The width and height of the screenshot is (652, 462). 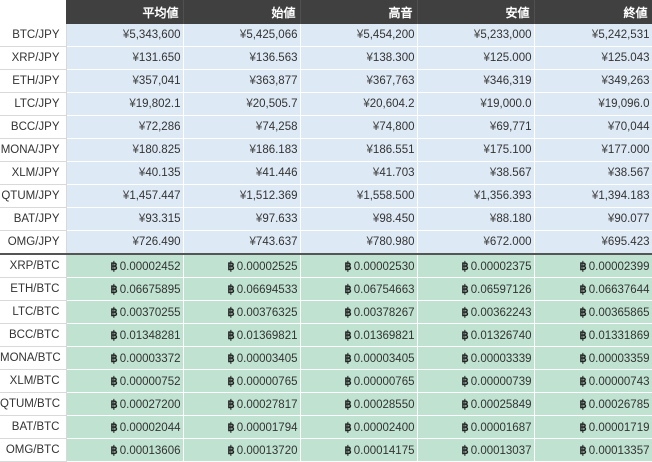 I want to click on price-cell: ¥69,771, so click(x=476, y=127).